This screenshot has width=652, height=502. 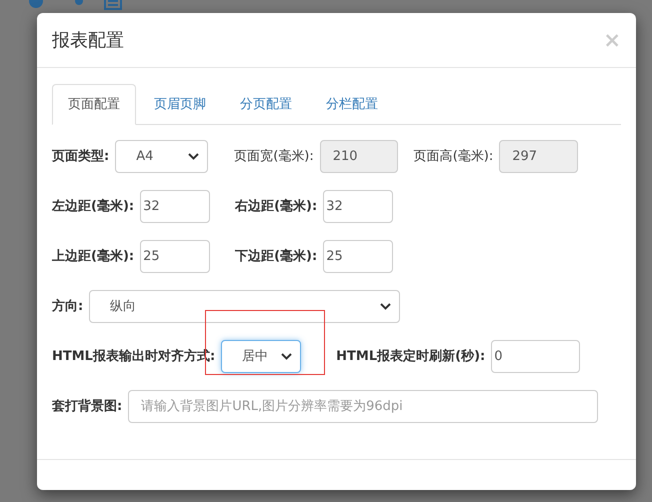 What do you see at coordinates (411, 357) in the screenshot?
I see `field-label: HTML报表定时刷新(秒):` at bounding box center [411, 357].